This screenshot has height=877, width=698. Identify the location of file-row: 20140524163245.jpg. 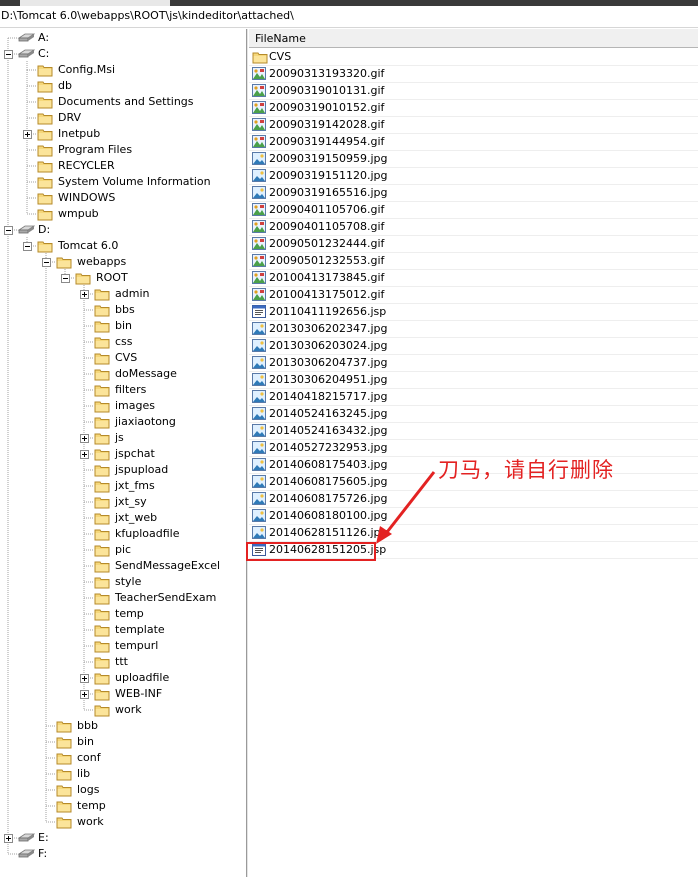
(473, 414).